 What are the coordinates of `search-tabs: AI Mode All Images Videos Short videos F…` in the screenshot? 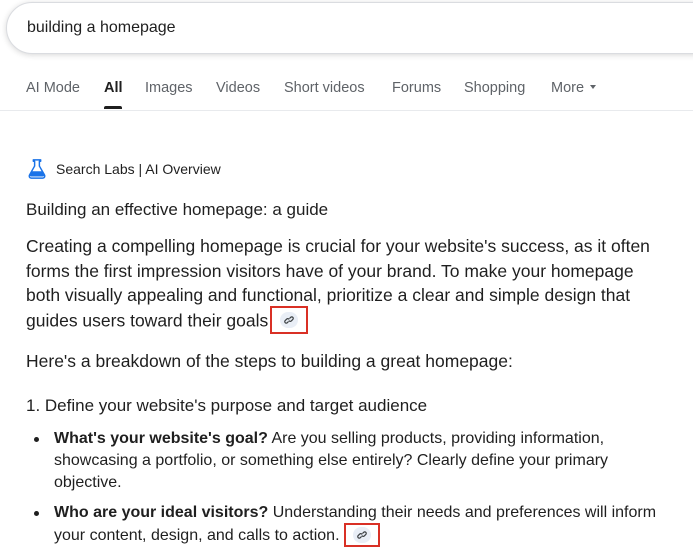 It's located at (346, 90).